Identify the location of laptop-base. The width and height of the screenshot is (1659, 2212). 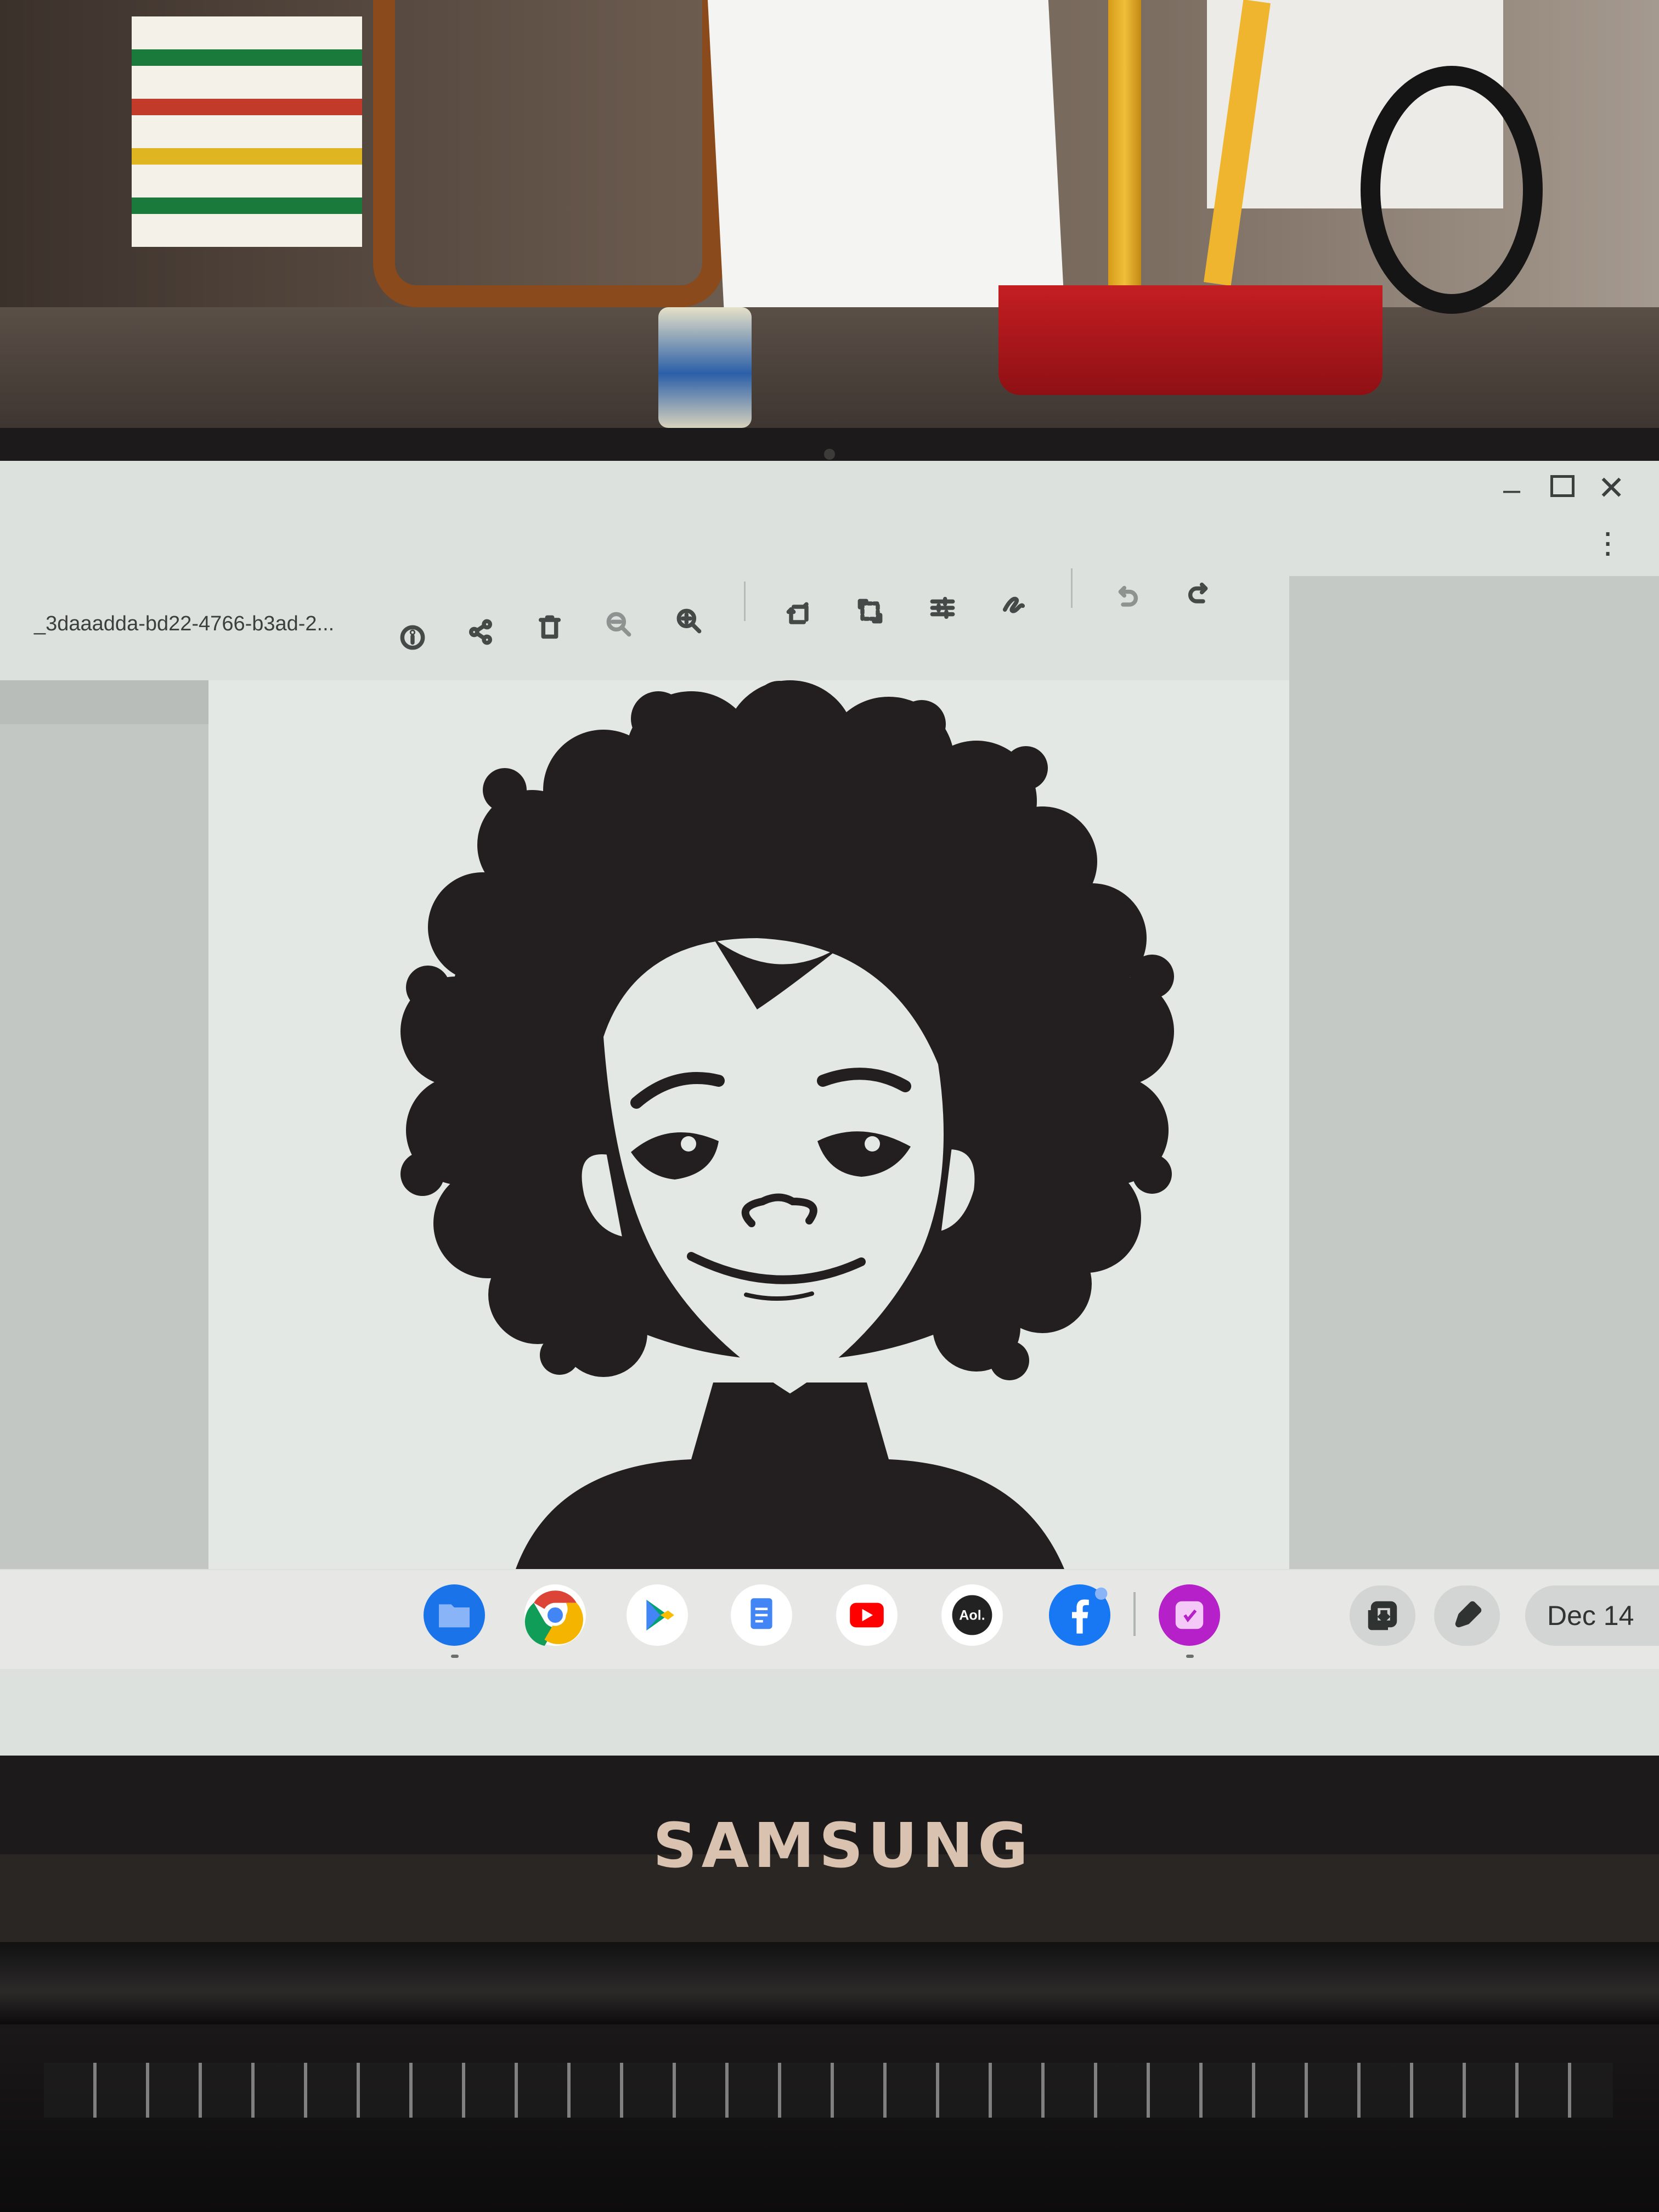
(830, 2118).